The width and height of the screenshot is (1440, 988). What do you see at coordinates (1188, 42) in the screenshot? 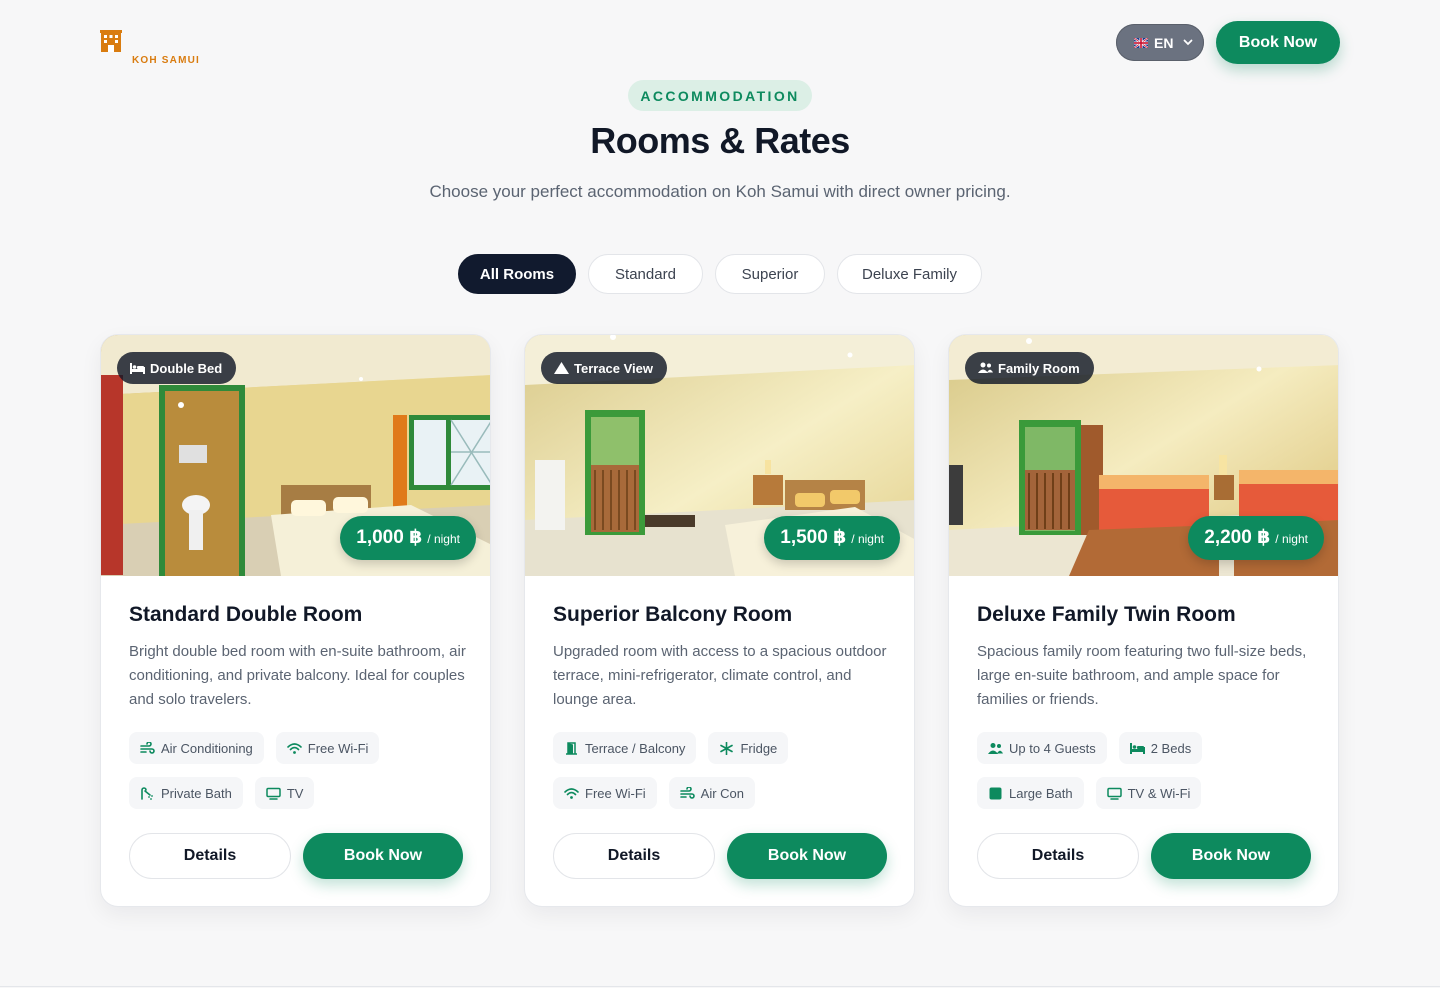
I see `chevron-down-icon` at bounding box center [1188, 42].